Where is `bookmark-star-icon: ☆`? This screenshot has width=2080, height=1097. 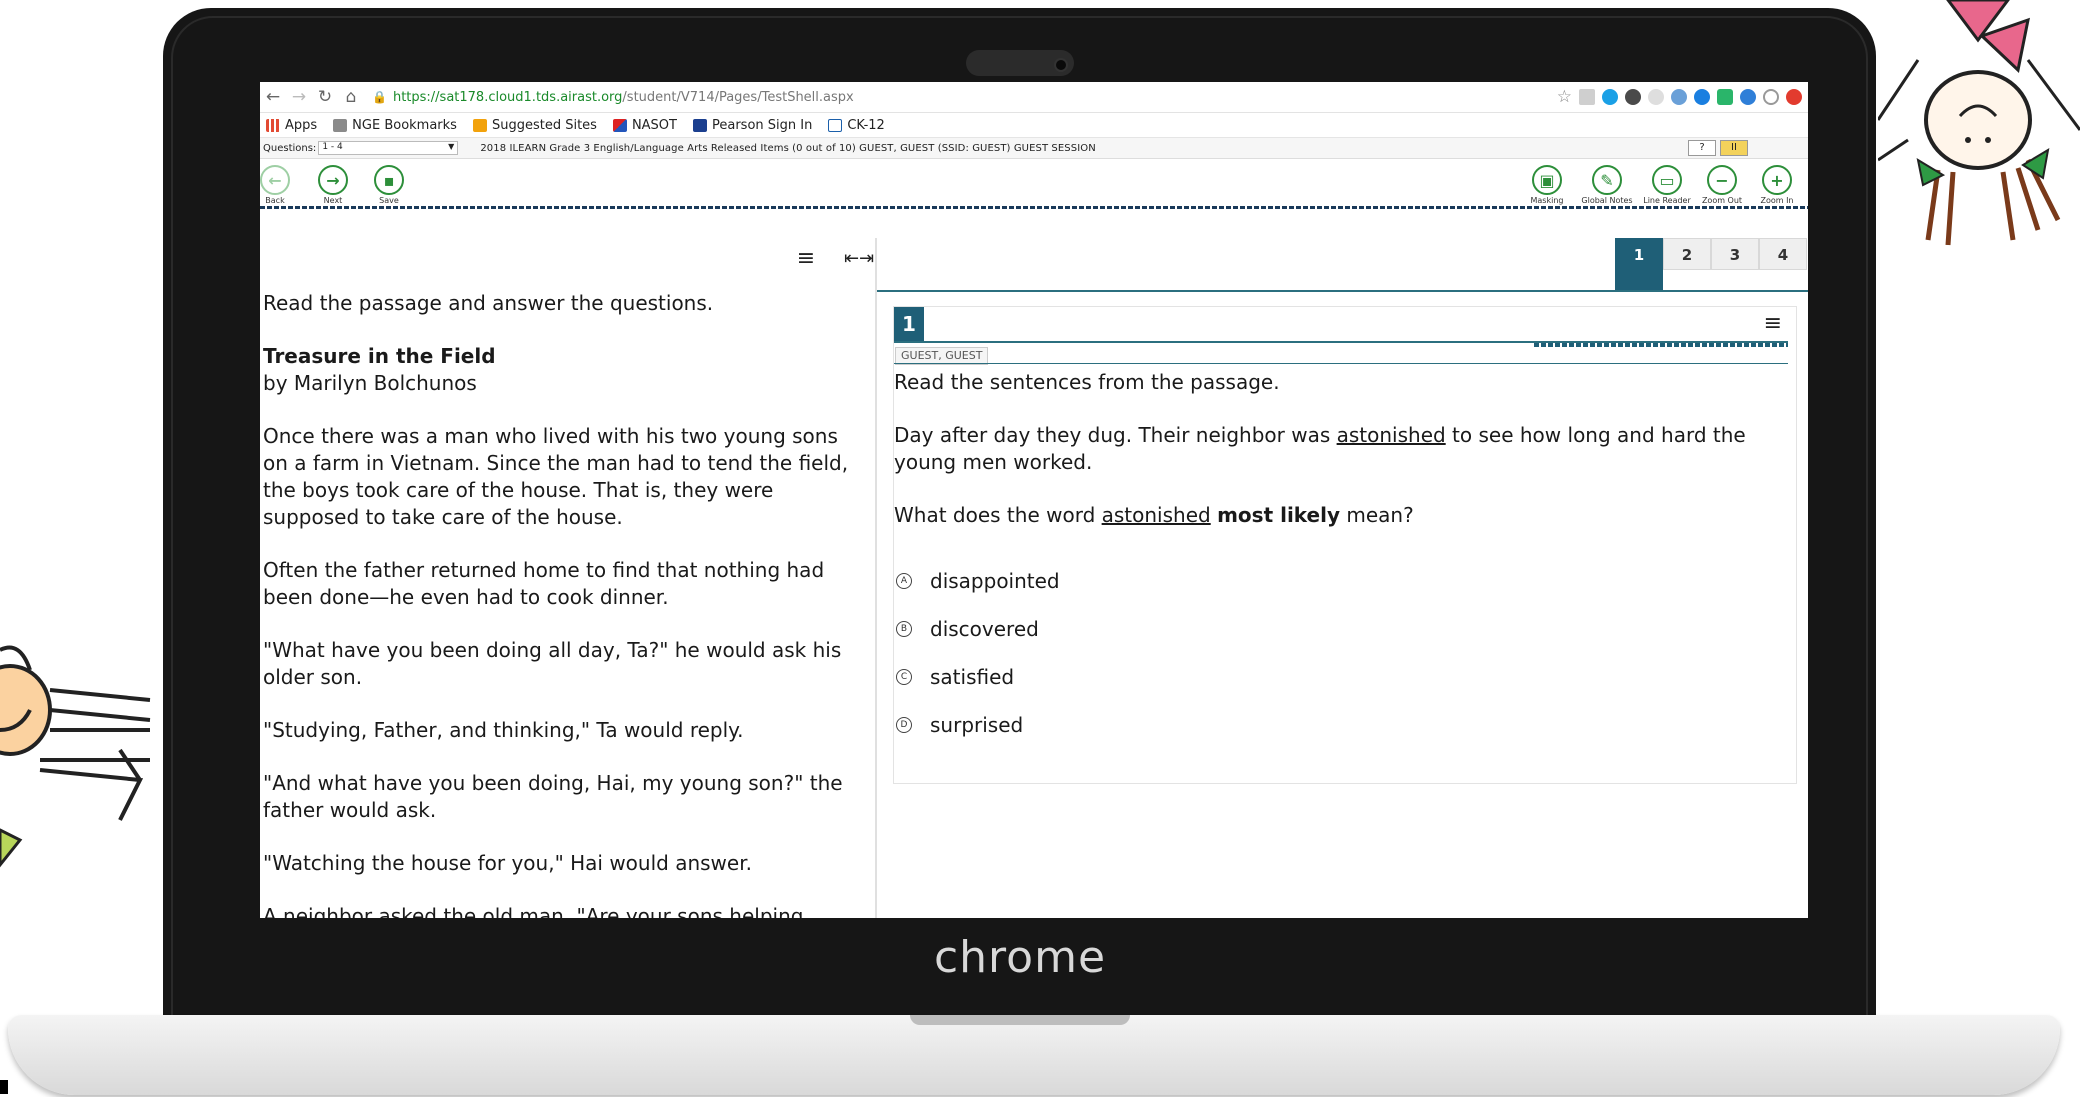
bookmark-star-icon: ☆ is located at coordinates (1564, 97).